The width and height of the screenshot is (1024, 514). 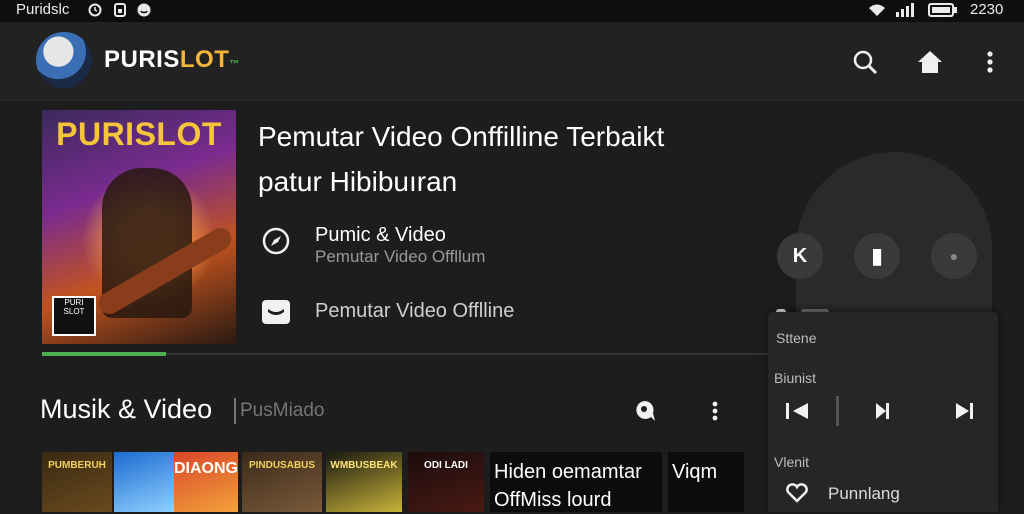 I want to click on hero-row-2-title: Pemutar Video Offlline, so click(x=415, y=311).